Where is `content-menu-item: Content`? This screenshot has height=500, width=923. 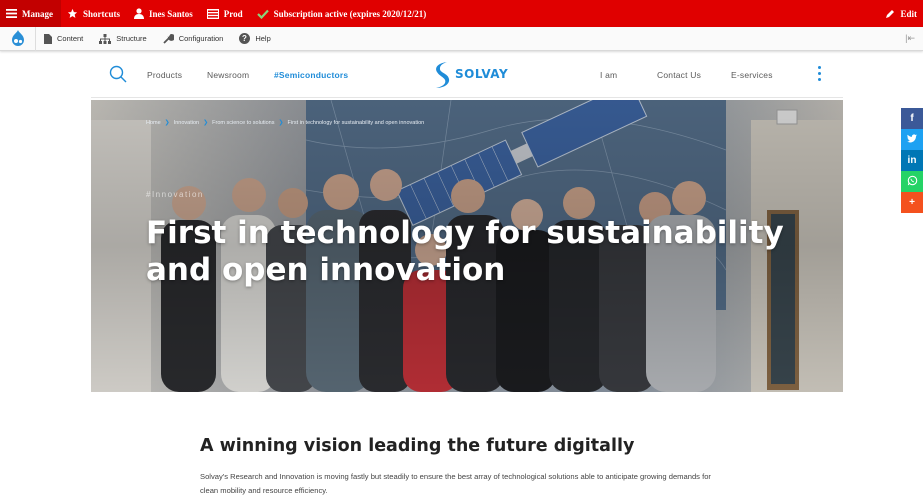
content-menu-item: Content is located at coordinates (63, 39).